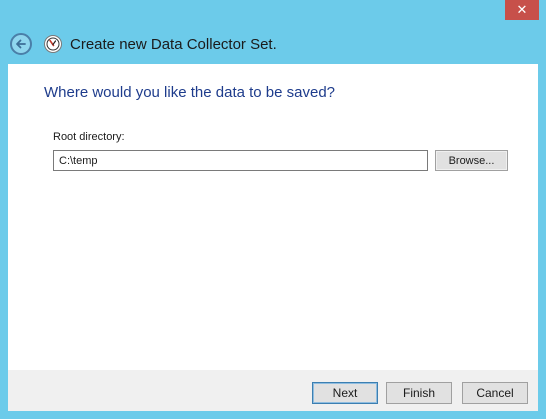 The width and height of the screenshot is (546, 419). What do you see at coordinates (419, 393) in the screenshot?
I see `finish-button: Finish` at bounding box center [419, 393].